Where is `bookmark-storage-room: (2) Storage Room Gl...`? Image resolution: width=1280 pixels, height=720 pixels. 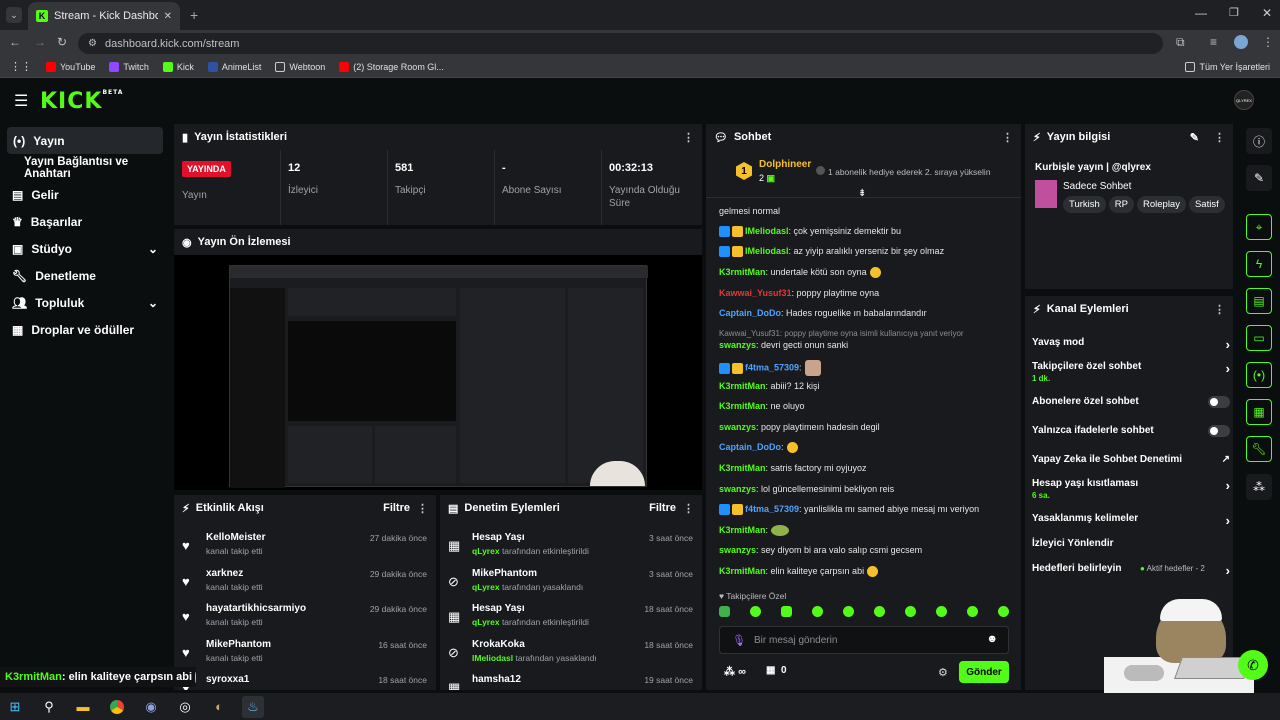
bookmark-storage-room: (2) Storage Room Gl... is located at coordinates (391, 66).